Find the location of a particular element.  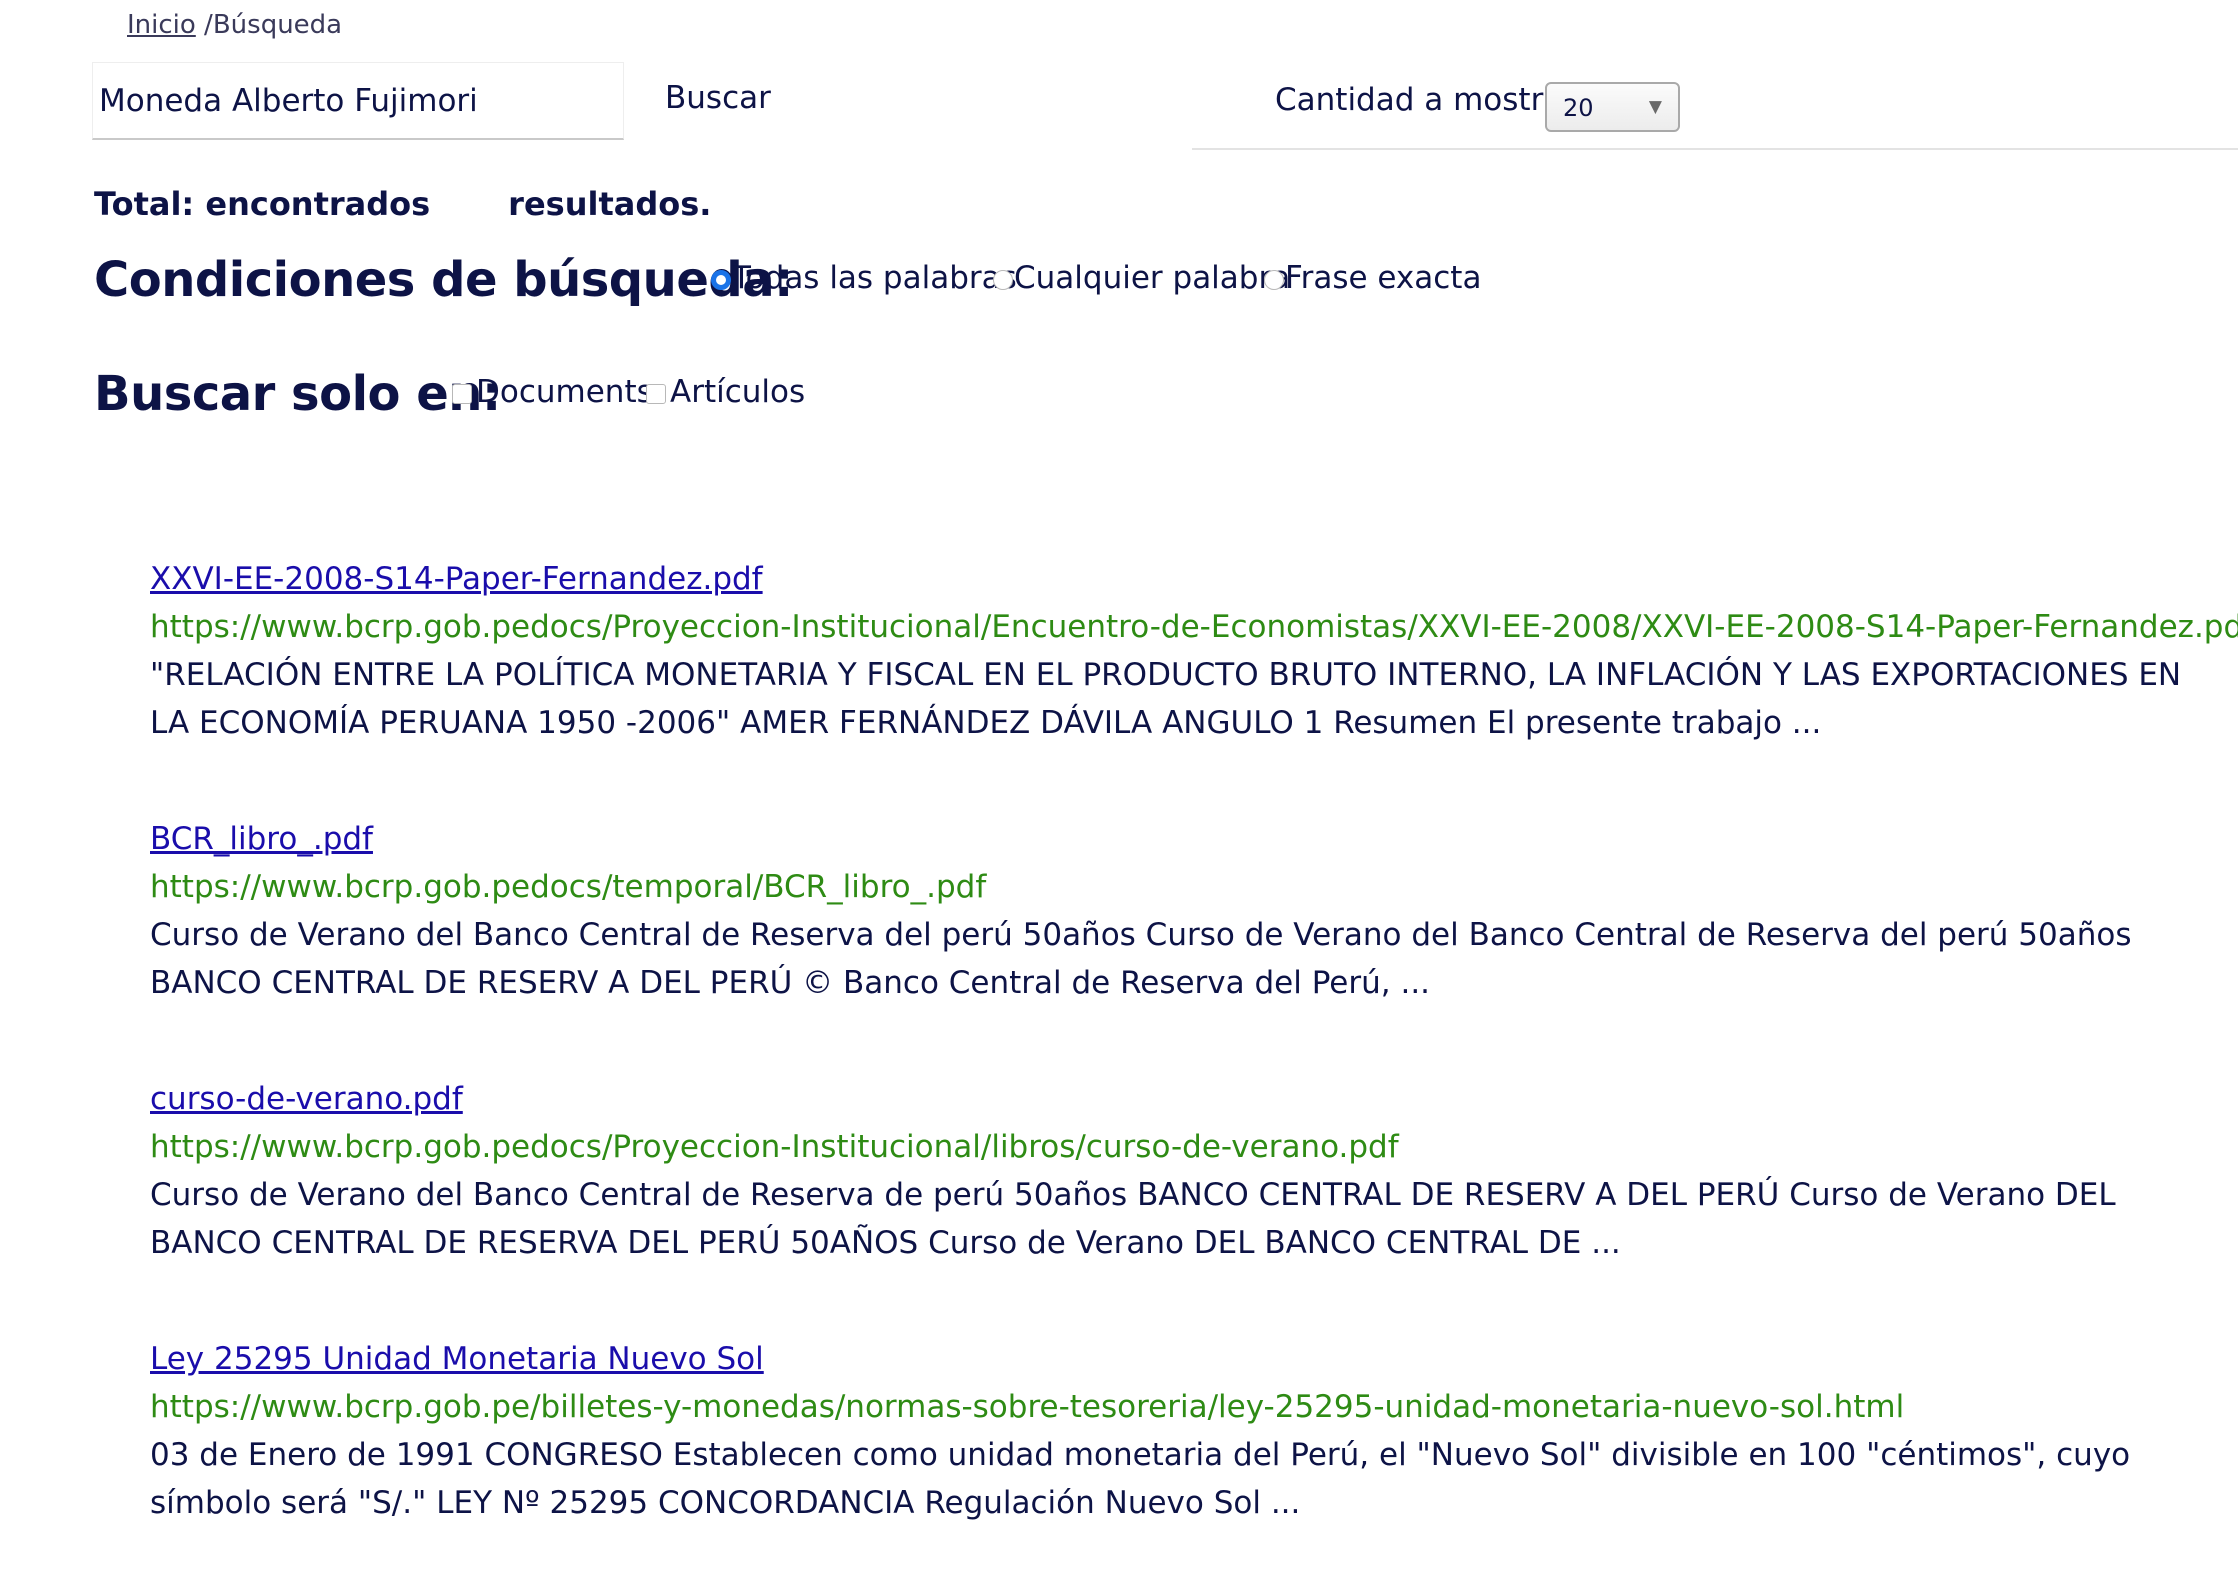

quantity-label: Cantidad a mostrar is located at coordinates (1425, 100).